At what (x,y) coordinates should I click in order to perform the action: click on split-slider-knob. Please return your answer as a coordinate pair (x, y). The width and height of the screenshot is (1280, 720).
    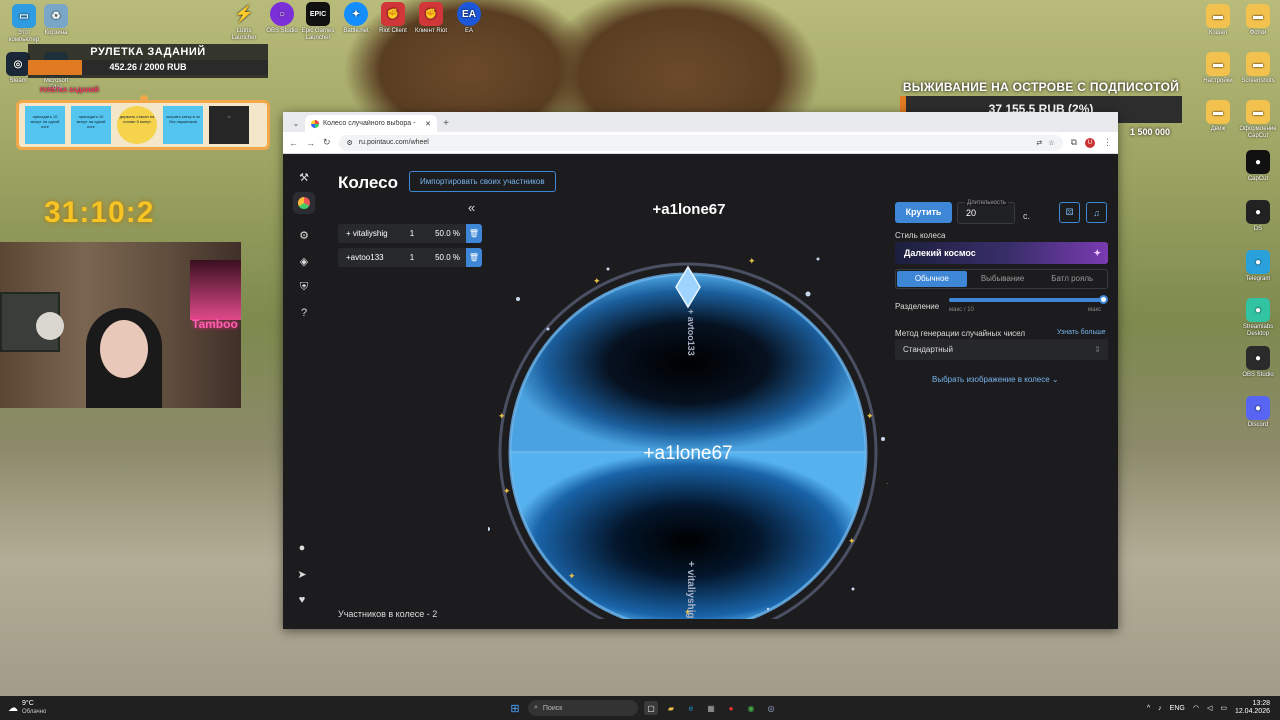
    Looking at the image, I should click on (1103, 299).